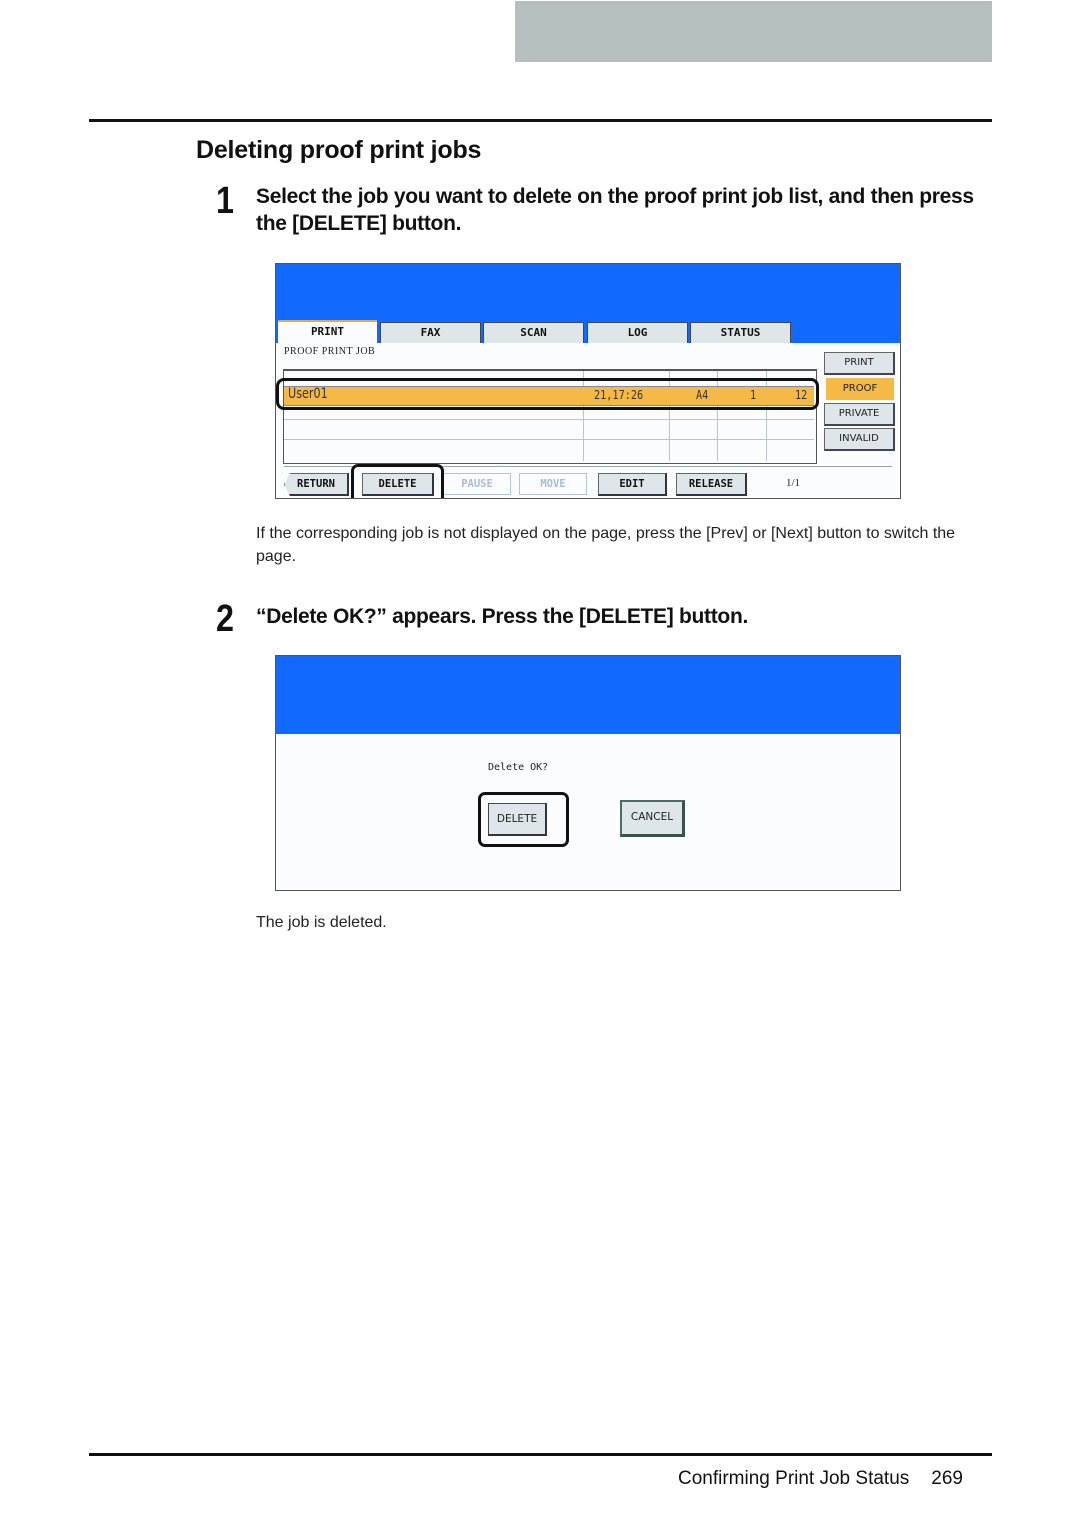 Image resolution: width=1080 pixels, height=1526 pixels. What do you see at coordinates (339, 150) in the screenshot?
I see `section-title: Deleting proof print jobs` at bounding box center [339, 150].